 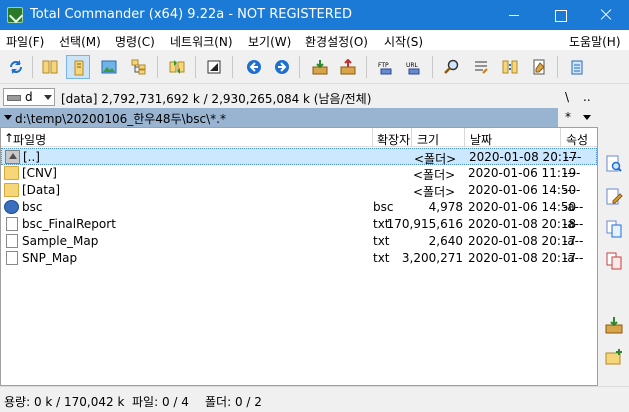 I want to click on svg-text: FTP, so click(x=383, y=65).